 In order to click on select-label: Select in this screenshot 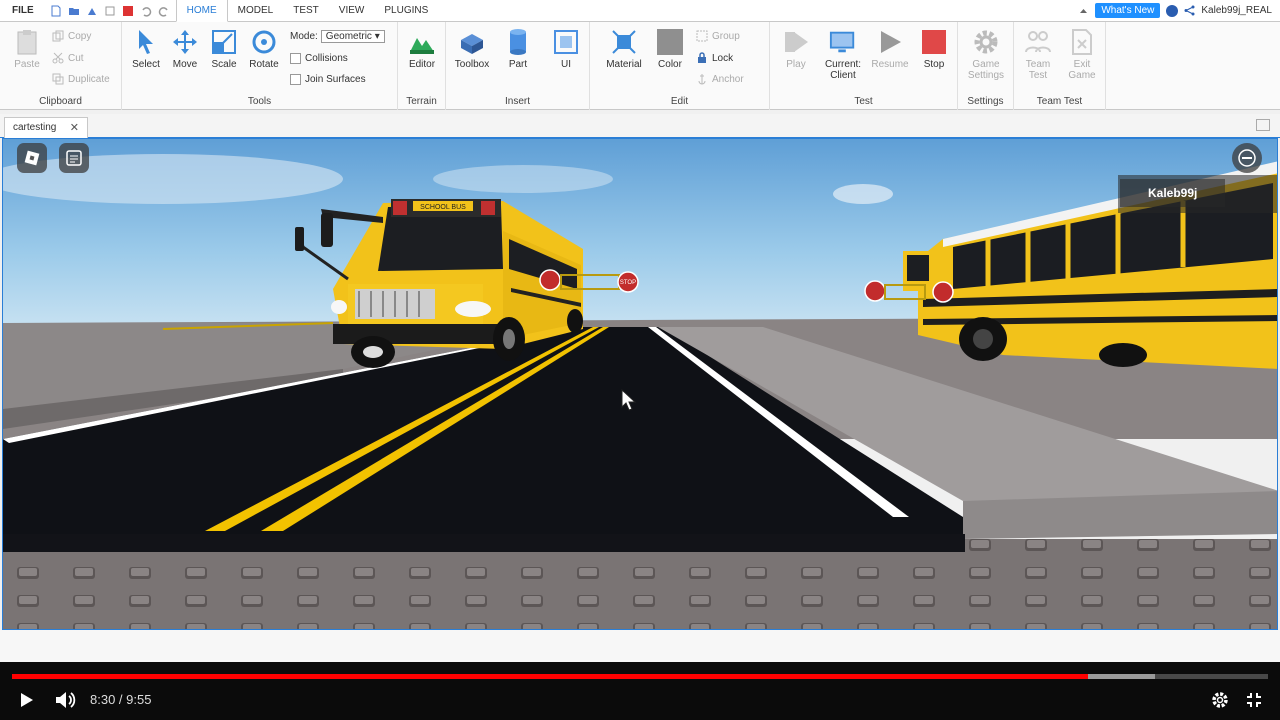, I will do `click(146, 64)`.